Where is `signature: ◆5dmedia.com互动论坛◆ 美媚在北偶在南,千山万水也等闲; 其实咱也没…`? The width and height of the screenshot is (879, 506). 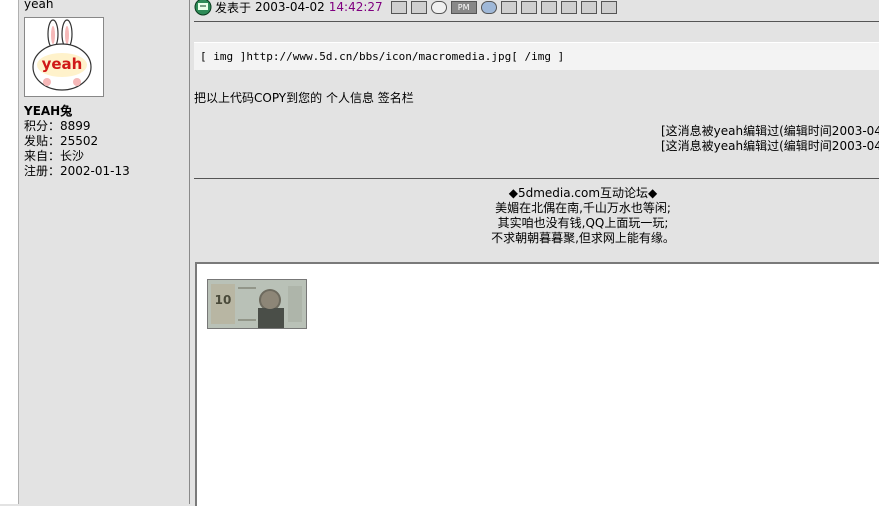
signature: ◆5dmedia.com互动论坛◆ 美媚在北偶在南,千山万水也等闲; 其实咱也没… is located at coordinates (583, 216).